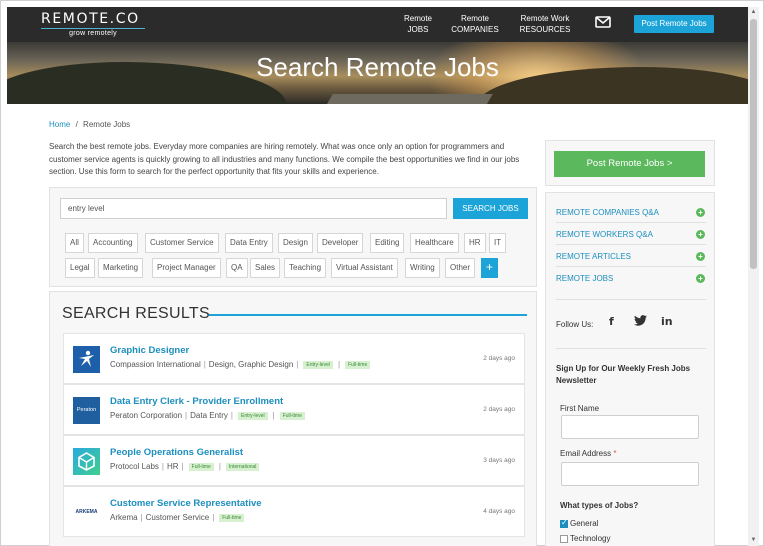 This screenshot has width=764, height=546. I want to click on tag-legal: Legal, so click(80, 268).